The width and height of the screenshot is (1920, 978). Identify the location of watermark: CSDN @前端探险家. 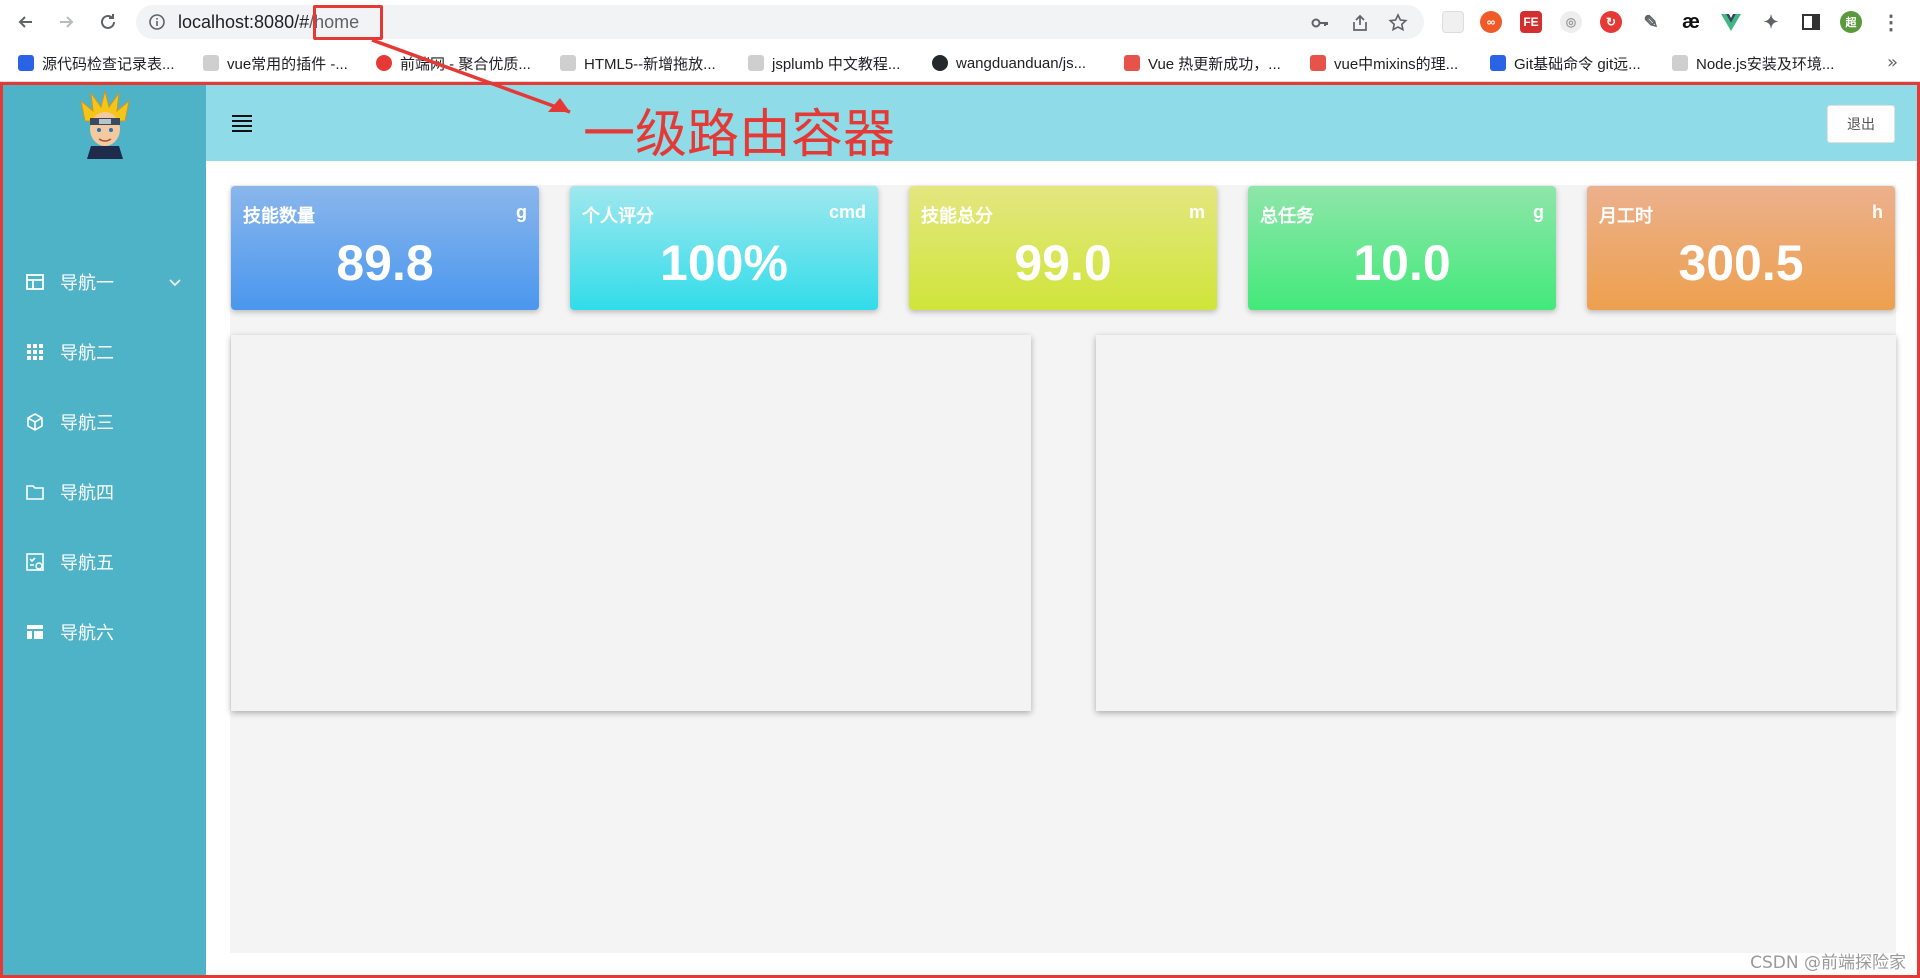
(1828, 963).